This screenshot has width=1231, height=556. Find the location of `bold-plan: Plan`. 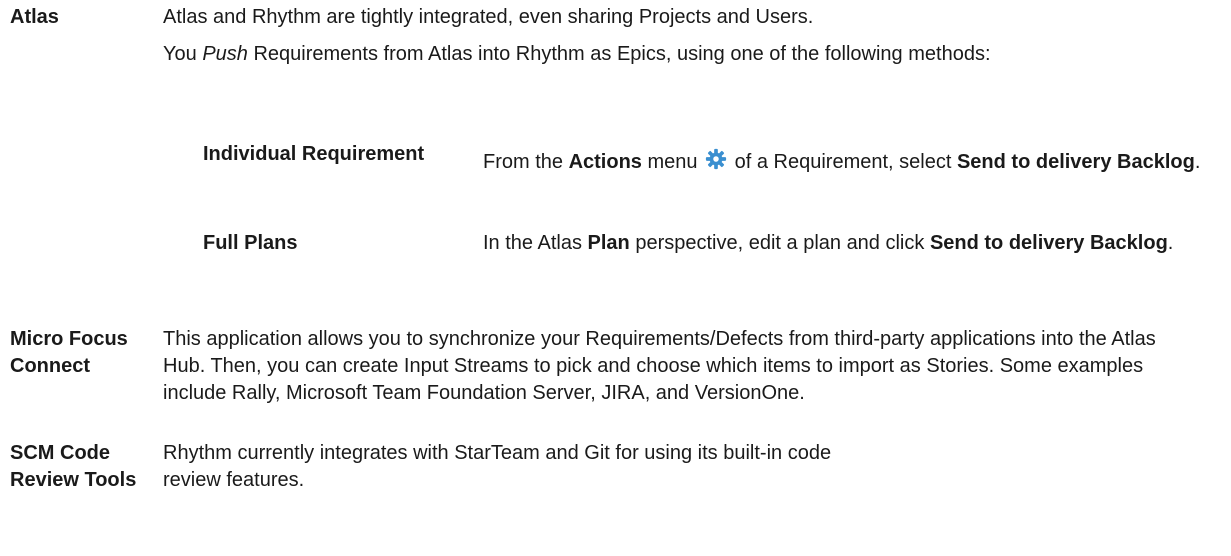

bold-plan: Plan is located at coordinates (608, 243).